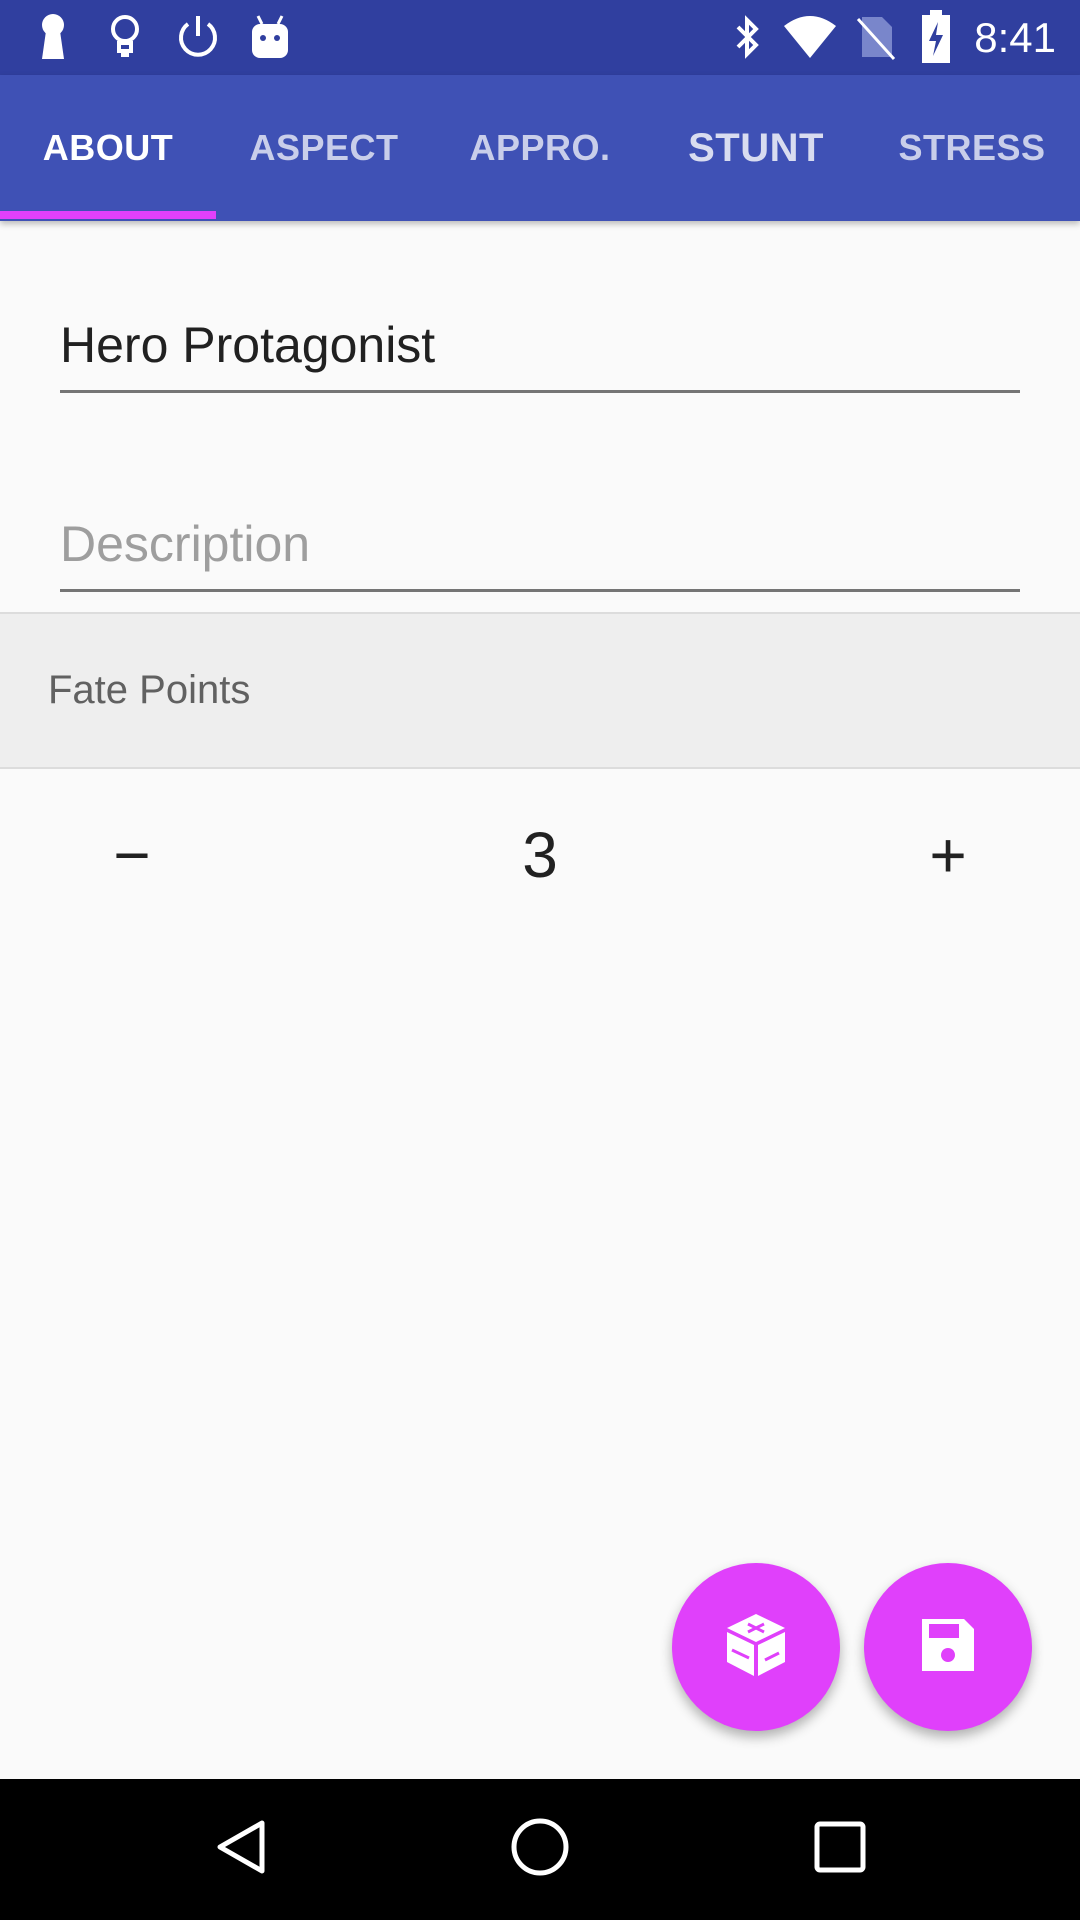  What do you see at coordinates (540, 855) in the screenshot?
I see `fate-points-value: 3` at bounding box center [540, 855].